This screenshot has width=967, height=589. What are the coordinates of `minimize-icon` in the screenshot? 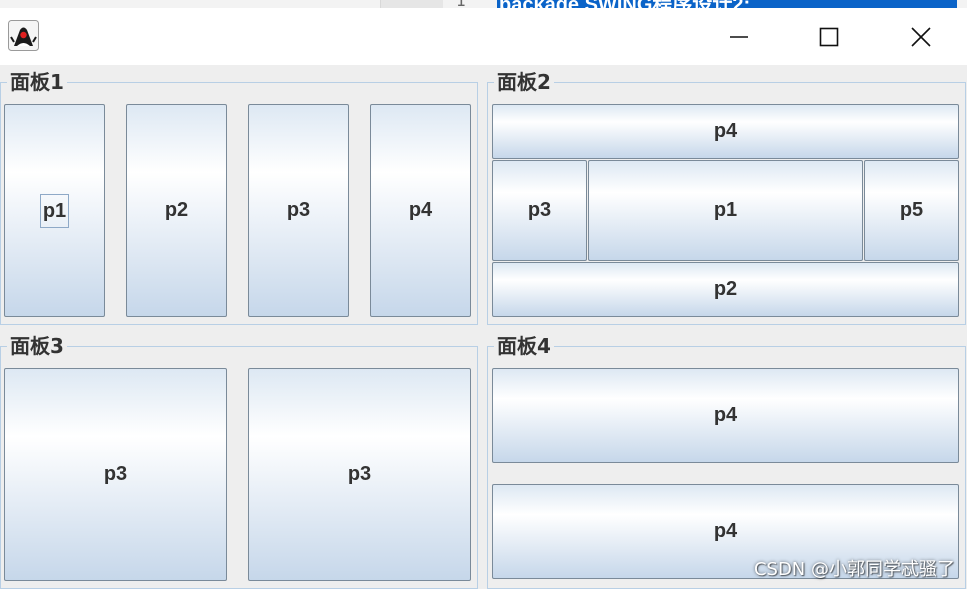 It's located at (739, 36).